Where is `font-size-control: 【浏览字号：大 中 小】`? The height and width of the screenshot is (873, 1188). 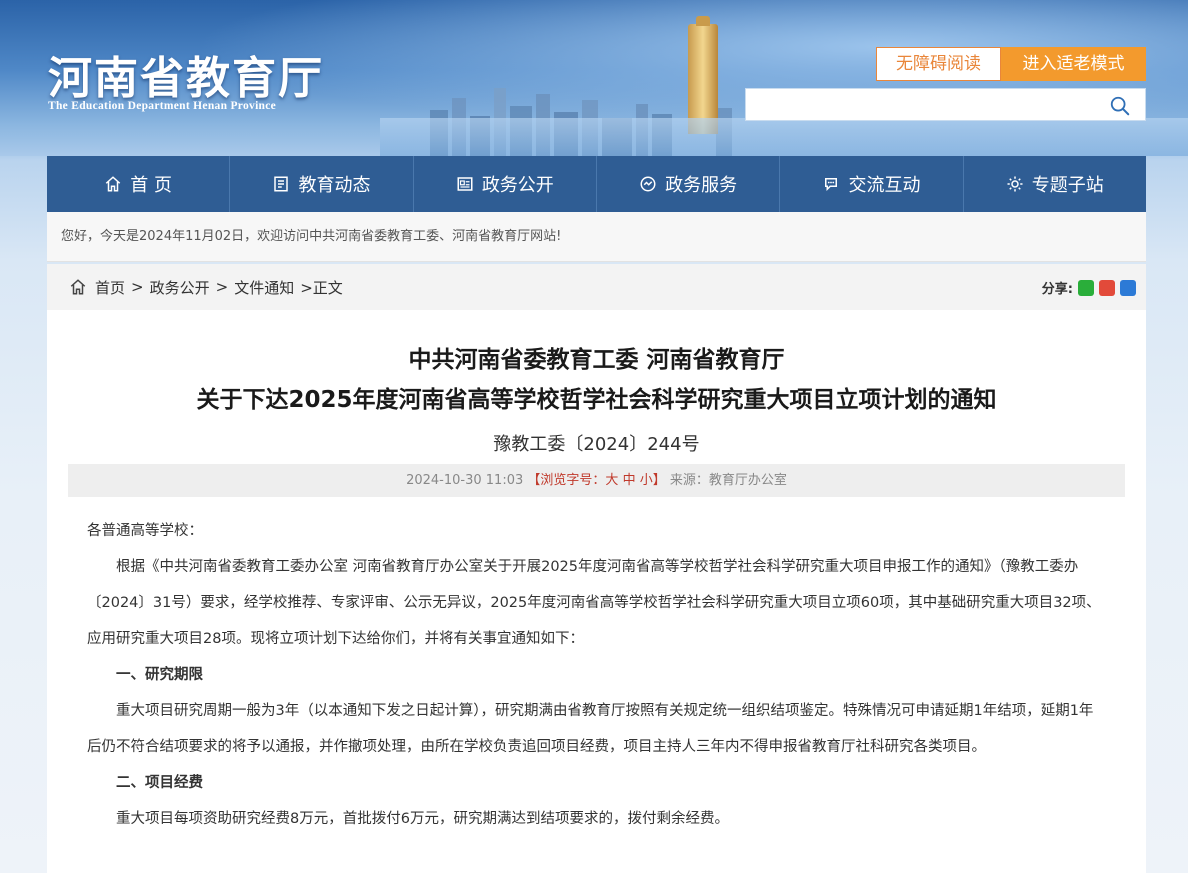
font-size-control: 【浏览字号：大 中 小】 is located at coordinates (596, 480).